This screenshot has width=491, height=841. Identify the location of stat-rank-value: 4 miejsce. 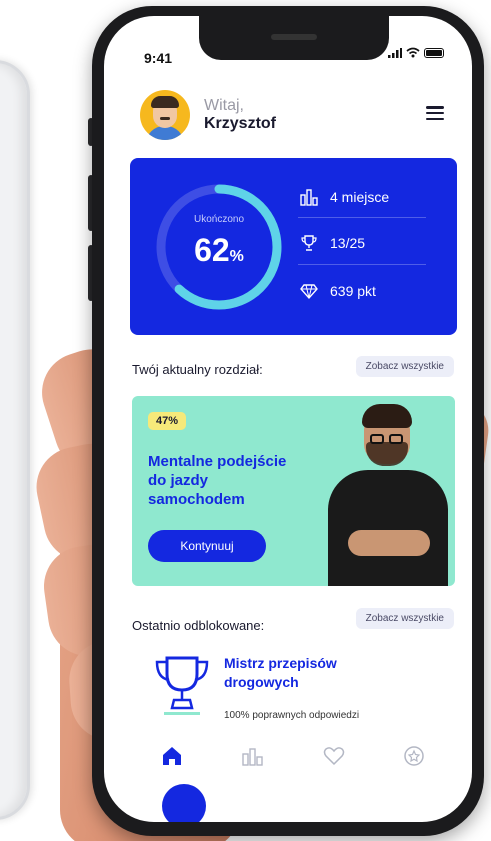
(360, 197).